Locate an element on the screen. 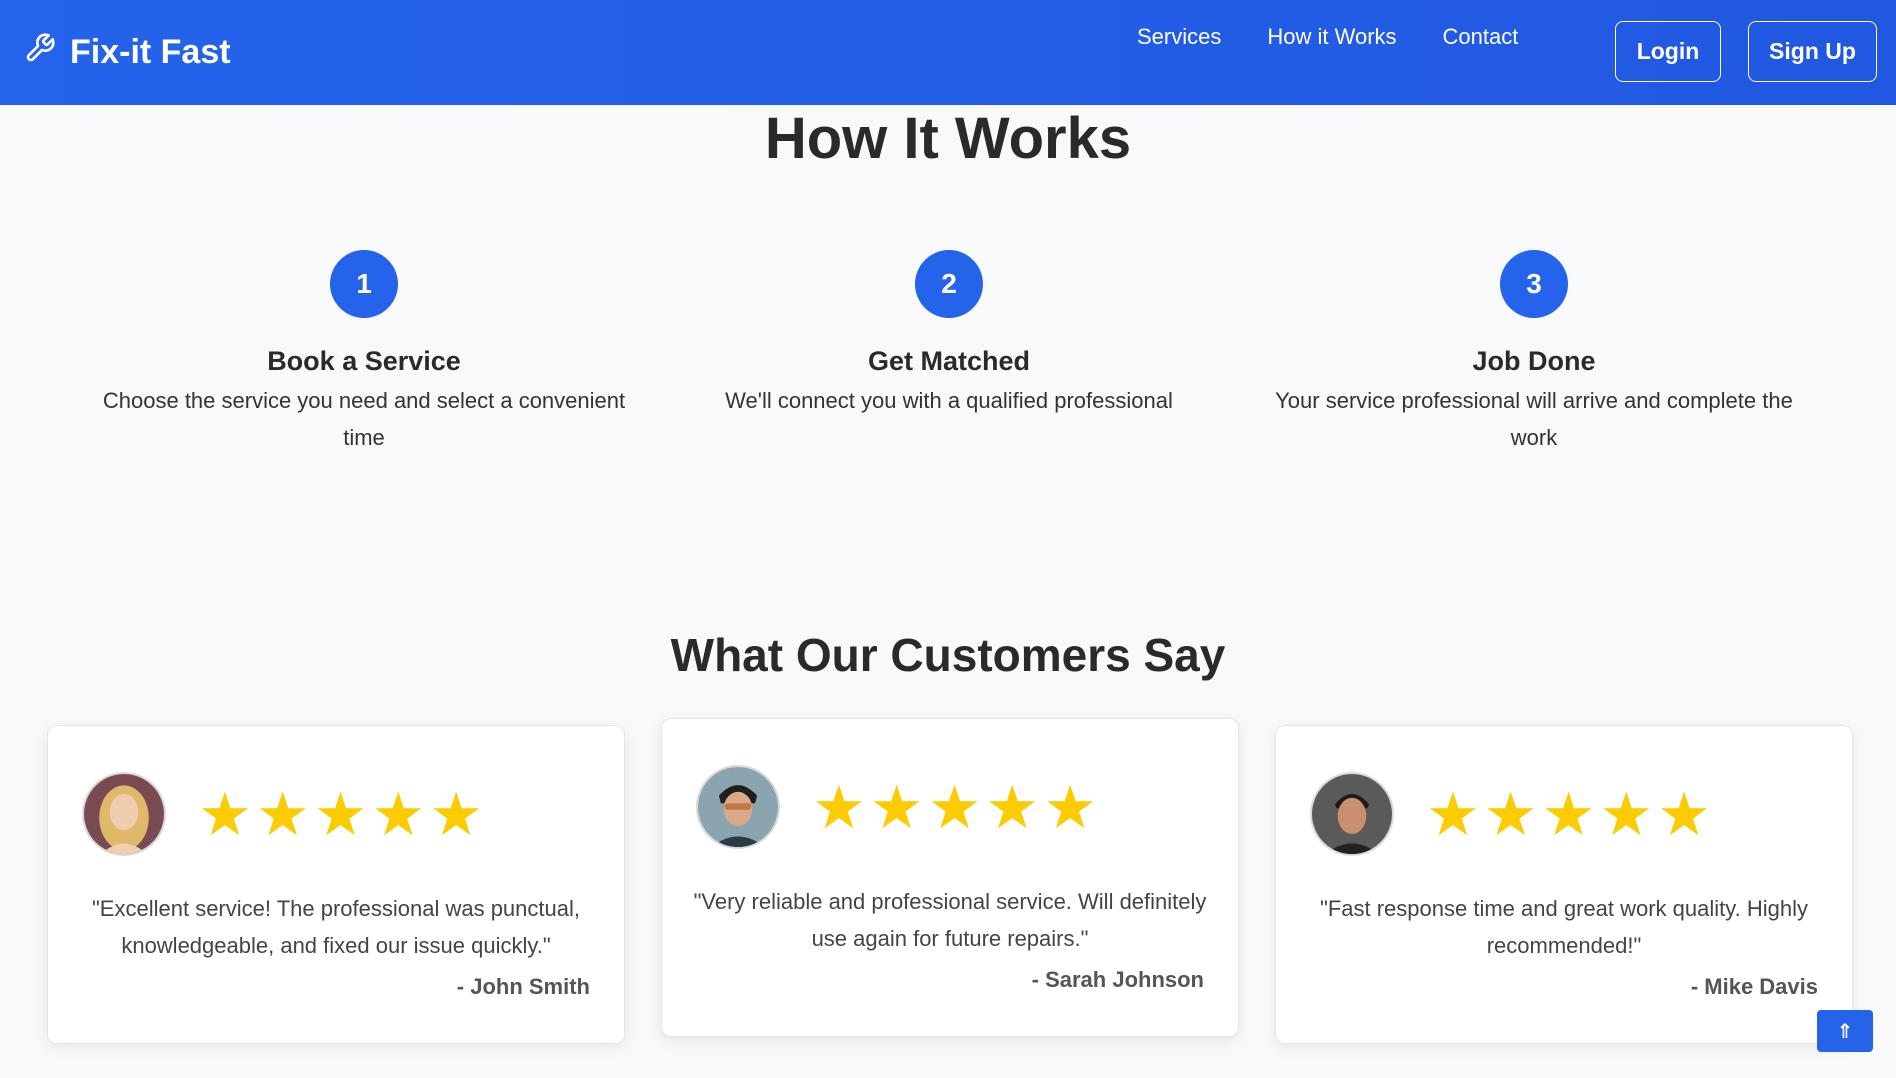 The height and width of the screenshot is (1078, 1896). step-number-badge: 1 is located at coordinates (364, 284).